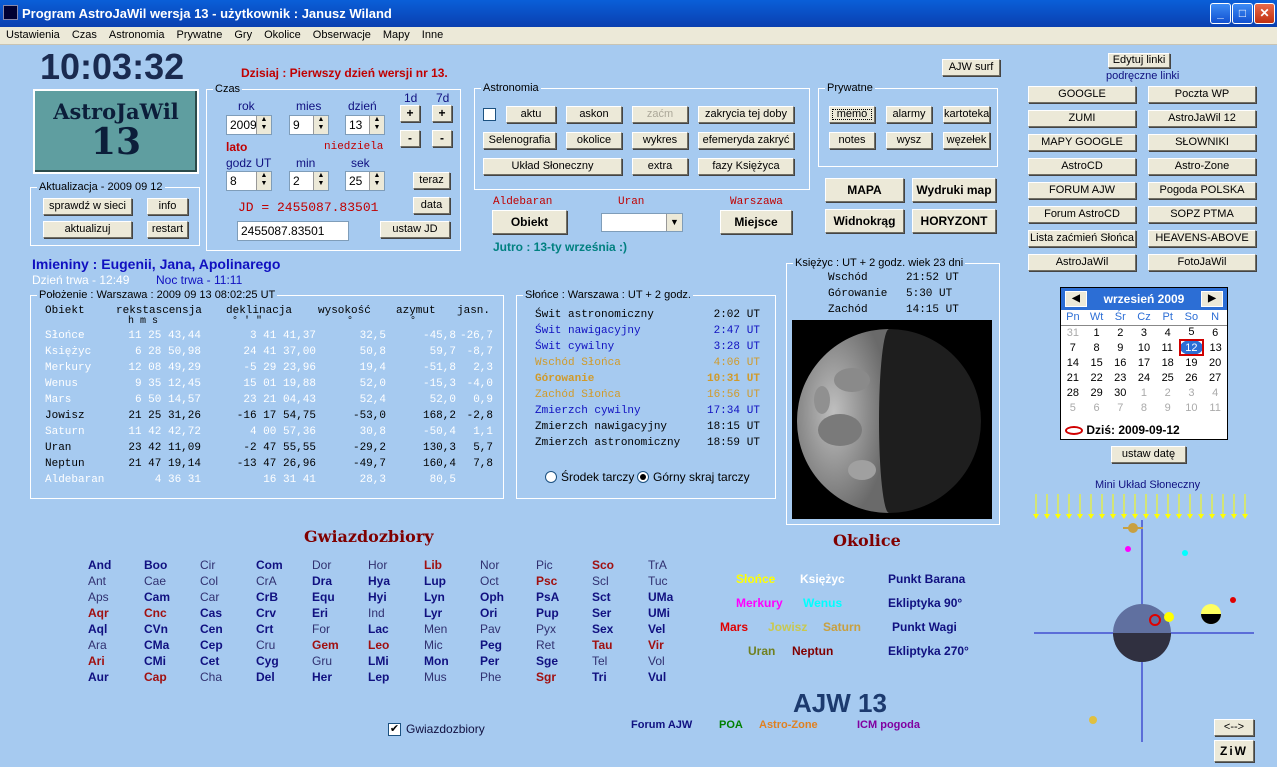  What do you see at coordinates (378, 629) in the screenshot?
I see `constellation-link: Lac` at bounding box center [378, 629].